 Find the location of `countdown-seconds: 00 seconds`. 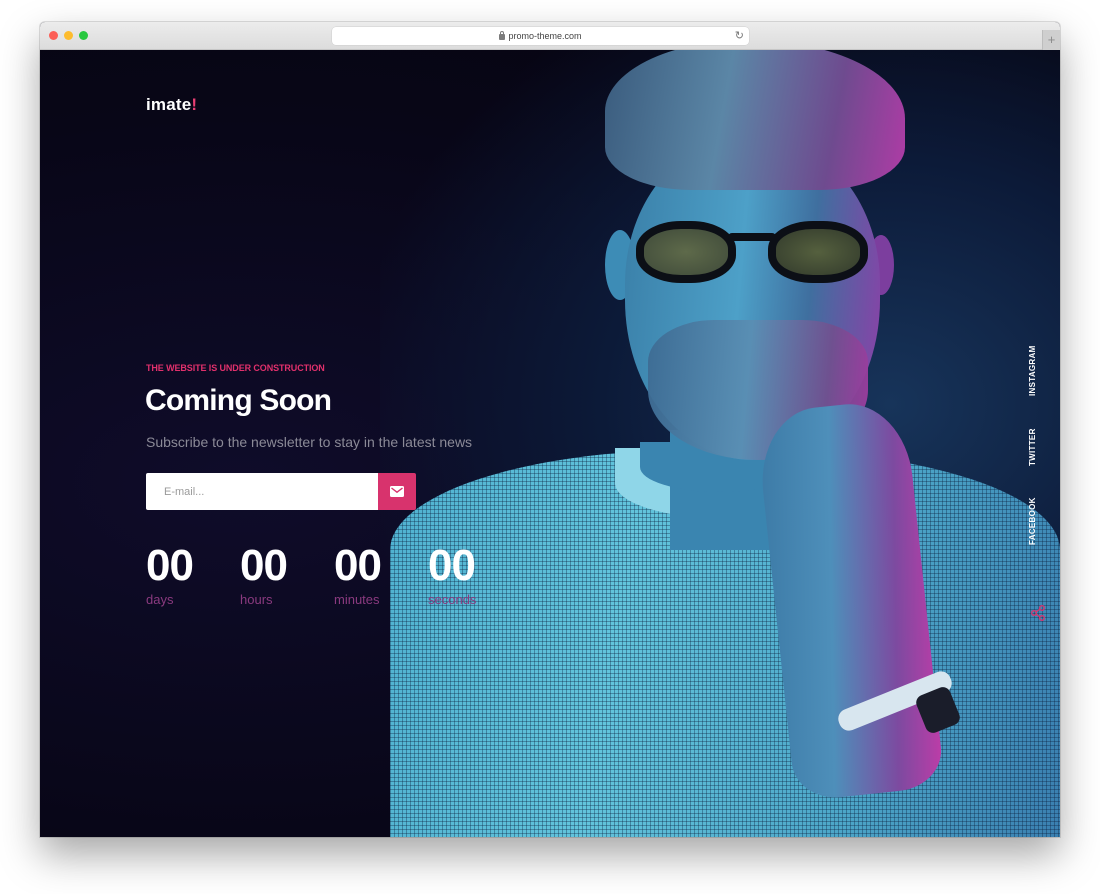

countdown-seconds: 00 seconds is located at coordinates (475, 574).